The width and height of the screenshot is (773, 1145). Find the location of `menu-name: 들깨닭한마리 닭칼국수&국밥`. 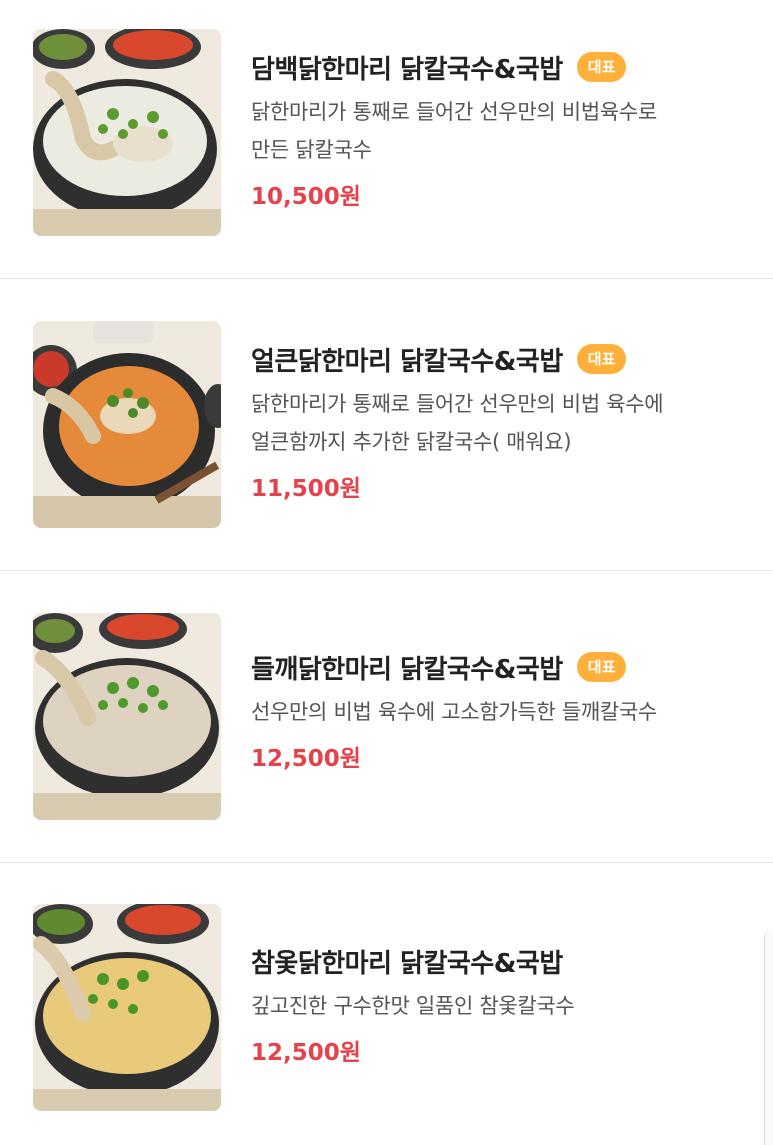

menu-name: 들깨닭한마리 닭칼국수&국밥 is located at coordinates (407, 669).